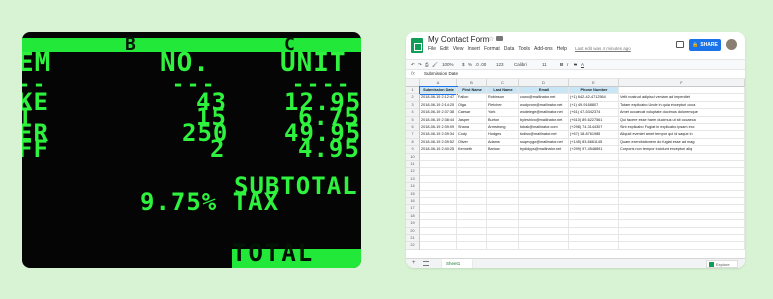  I want to click on explore-button: Explore, so click(722, 264).